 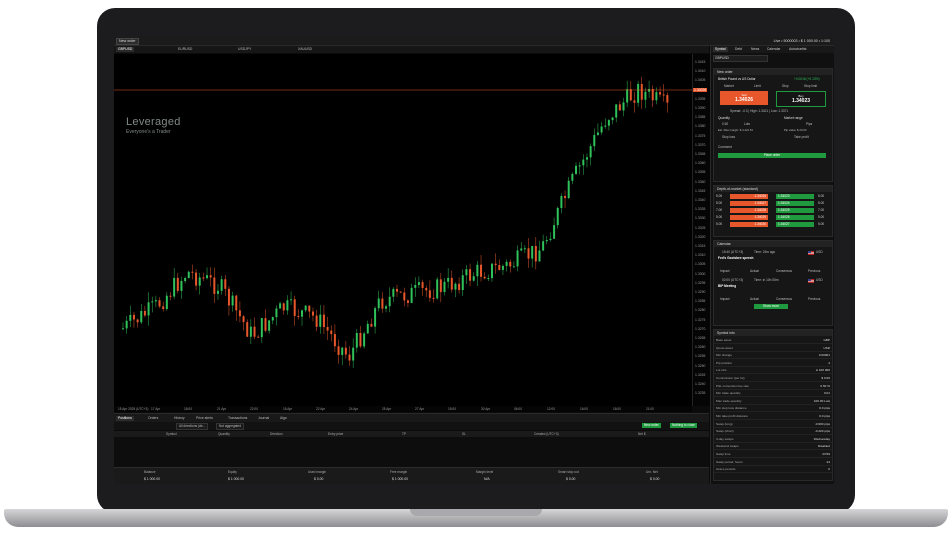 I want to click on dom-bid-bar: 1.34030, so click(x=749, y=224).